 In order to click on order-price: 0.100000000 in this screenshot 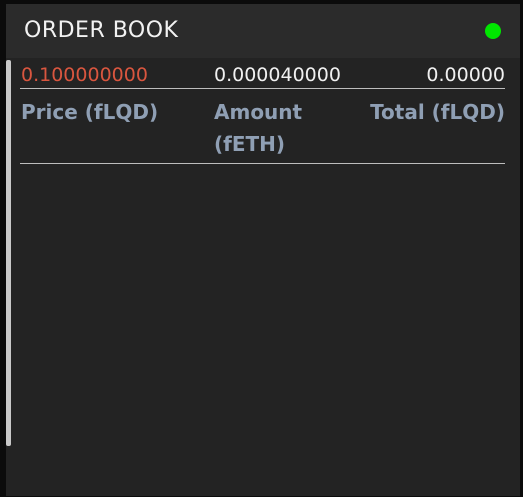, I will do `click(84, 75)`.